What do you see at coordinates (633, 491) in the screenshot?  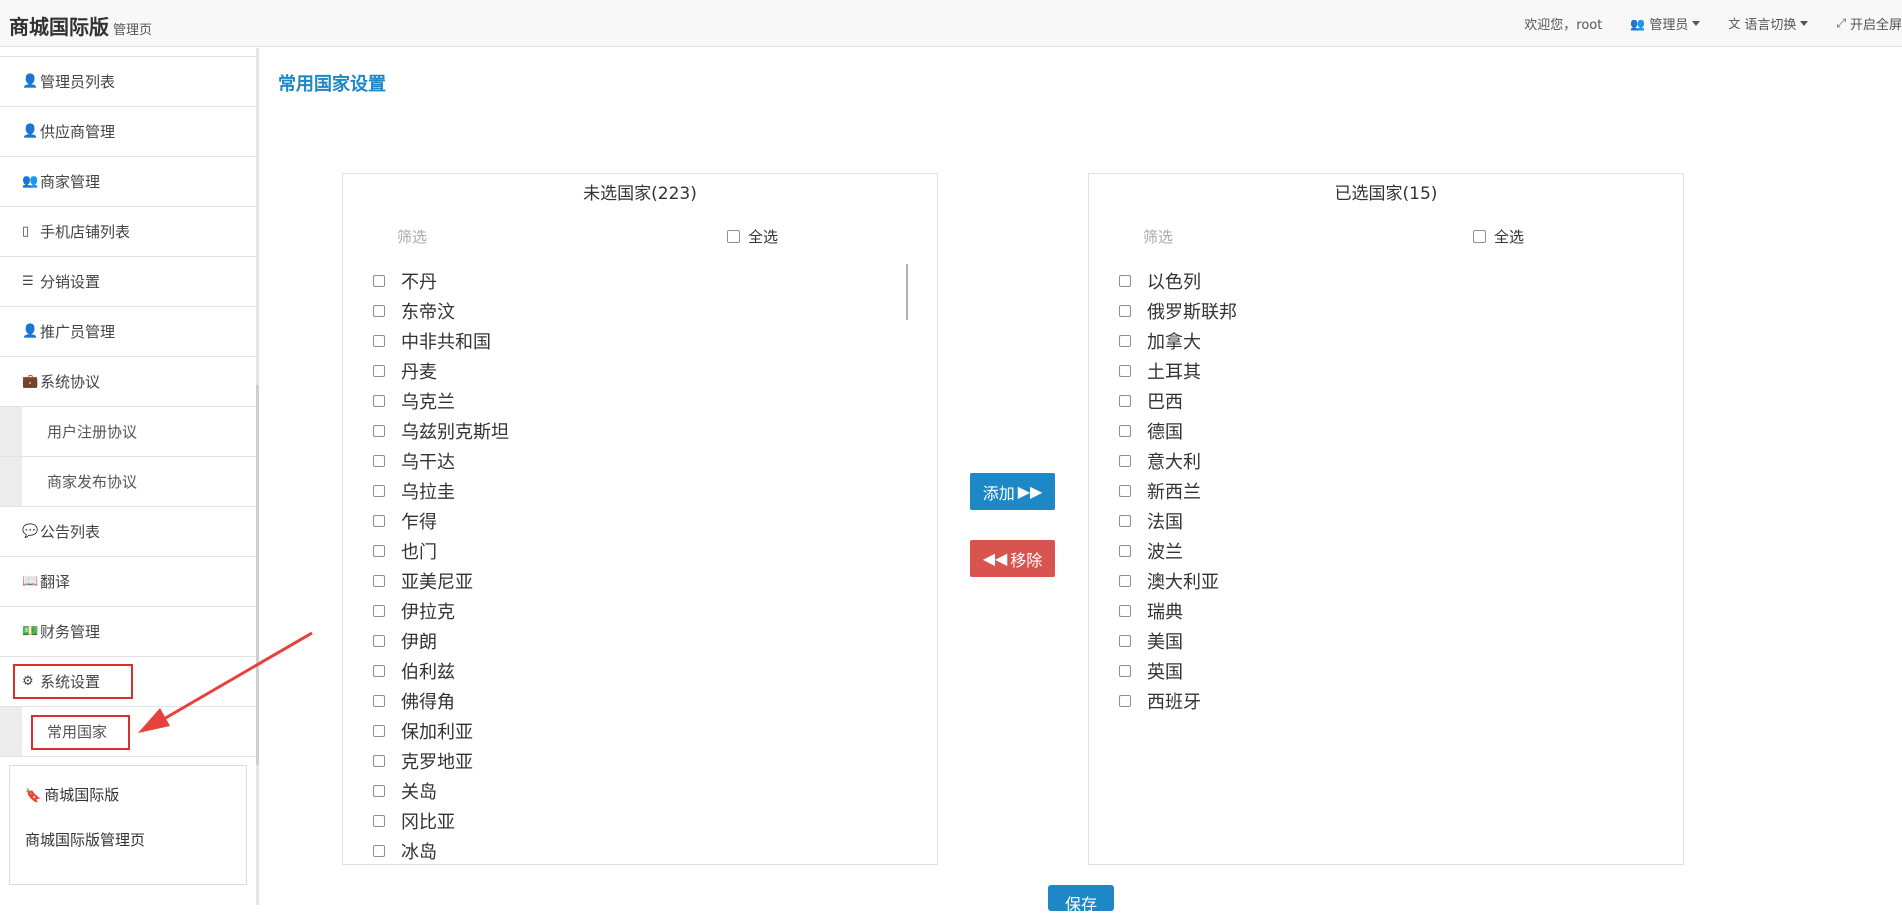 I see `country-row: 乌拉圭` at bounding box center [633, 491].